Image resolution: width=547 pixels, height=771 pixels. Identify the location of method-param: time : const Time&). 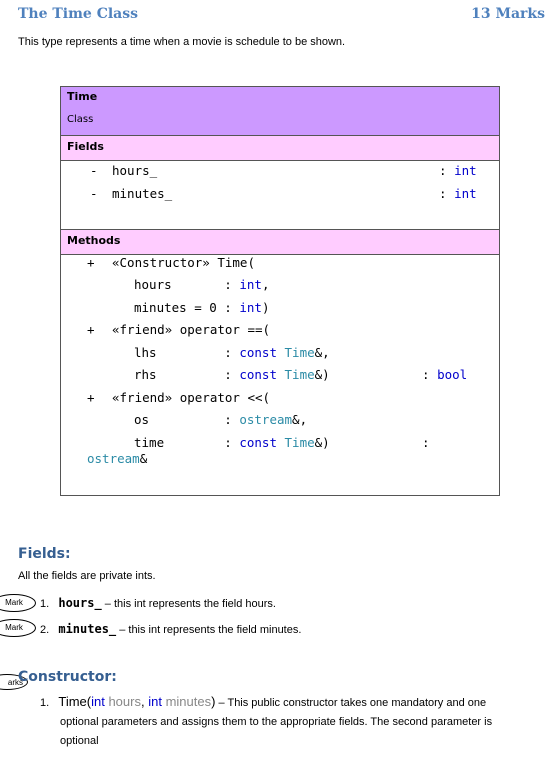
(232, 442).